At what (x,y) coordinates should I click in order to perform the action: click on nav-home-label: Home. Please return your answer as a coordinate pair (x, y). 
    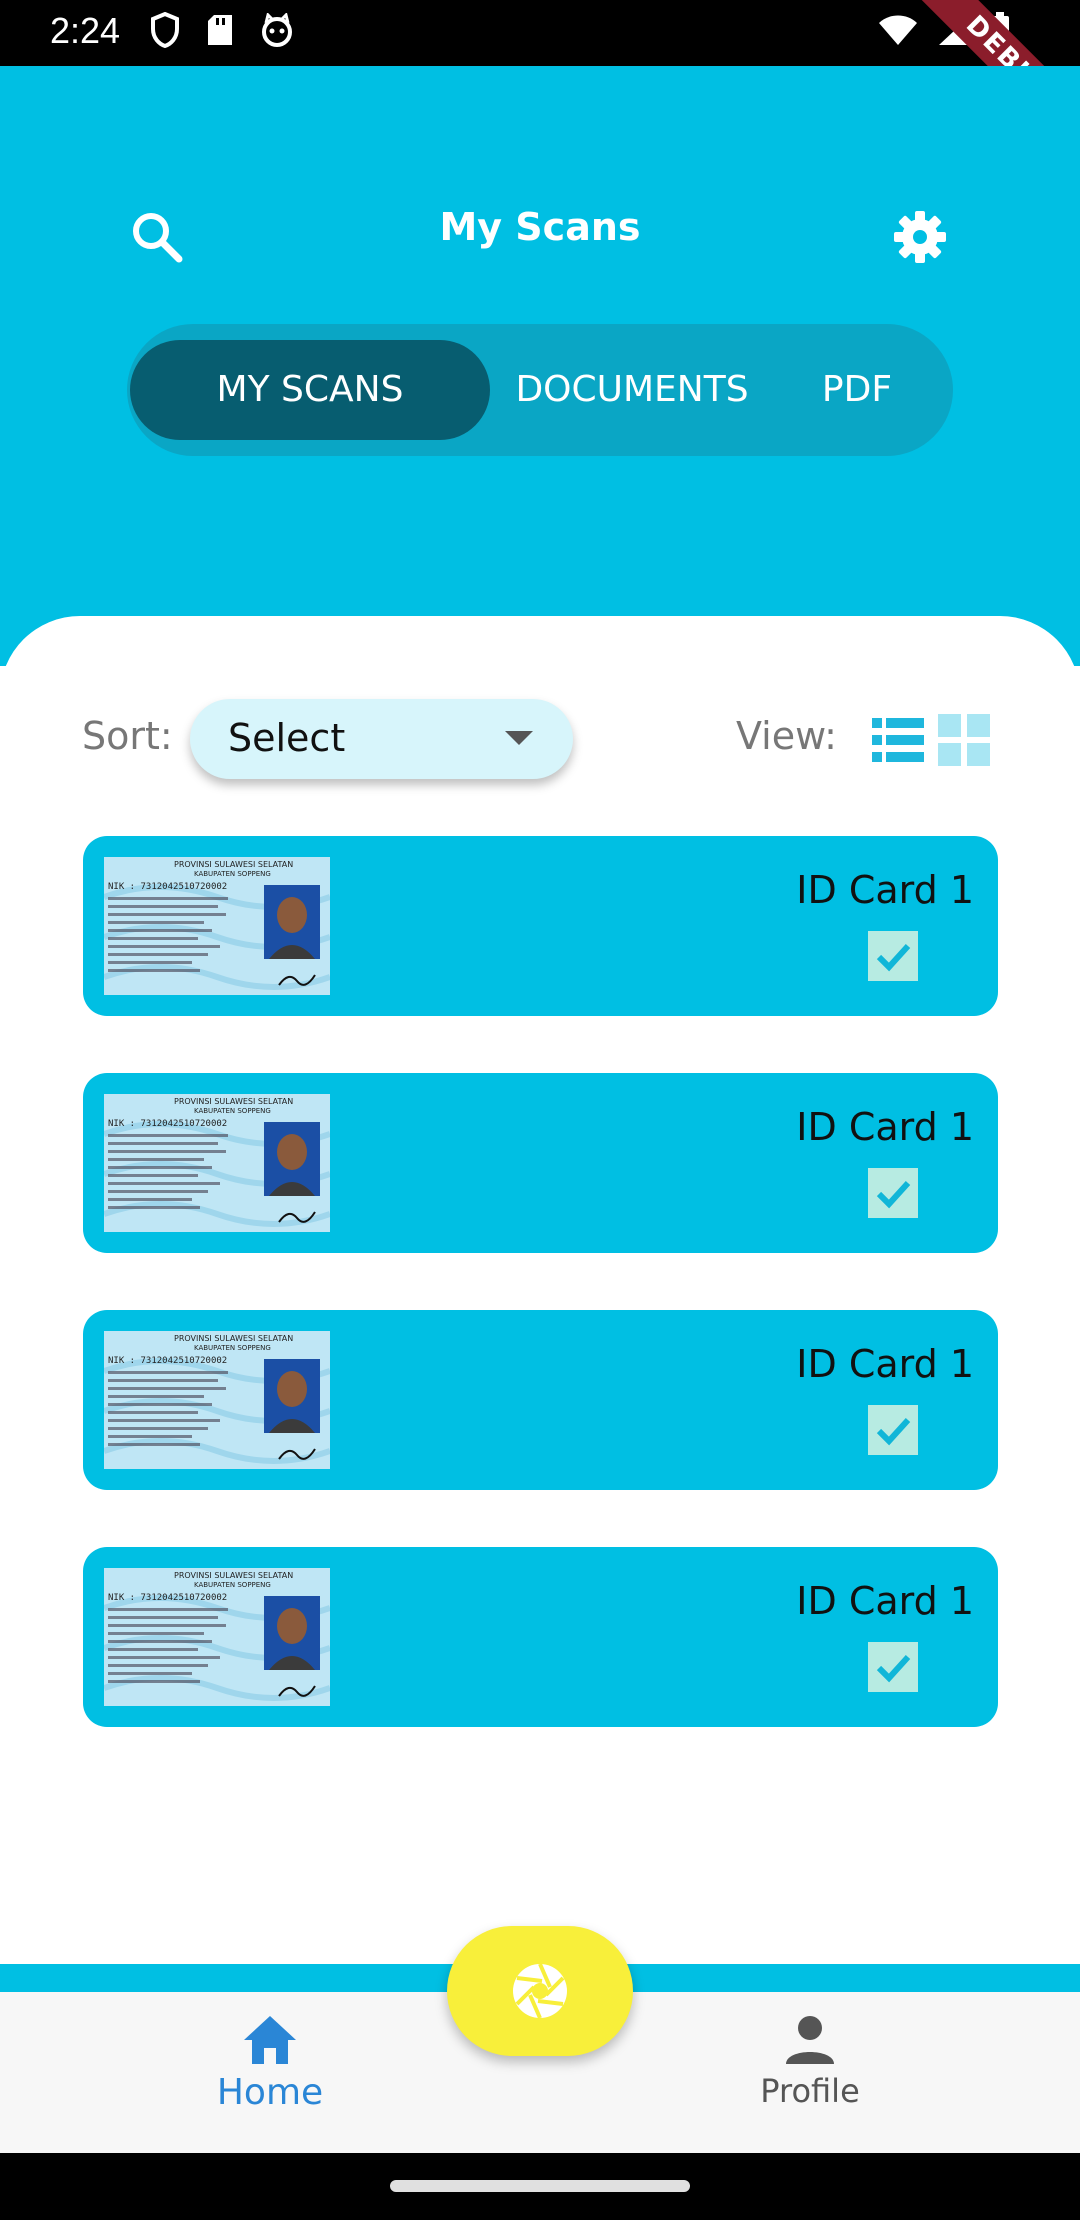
    Looking at the image, I should click on (270, 2092).